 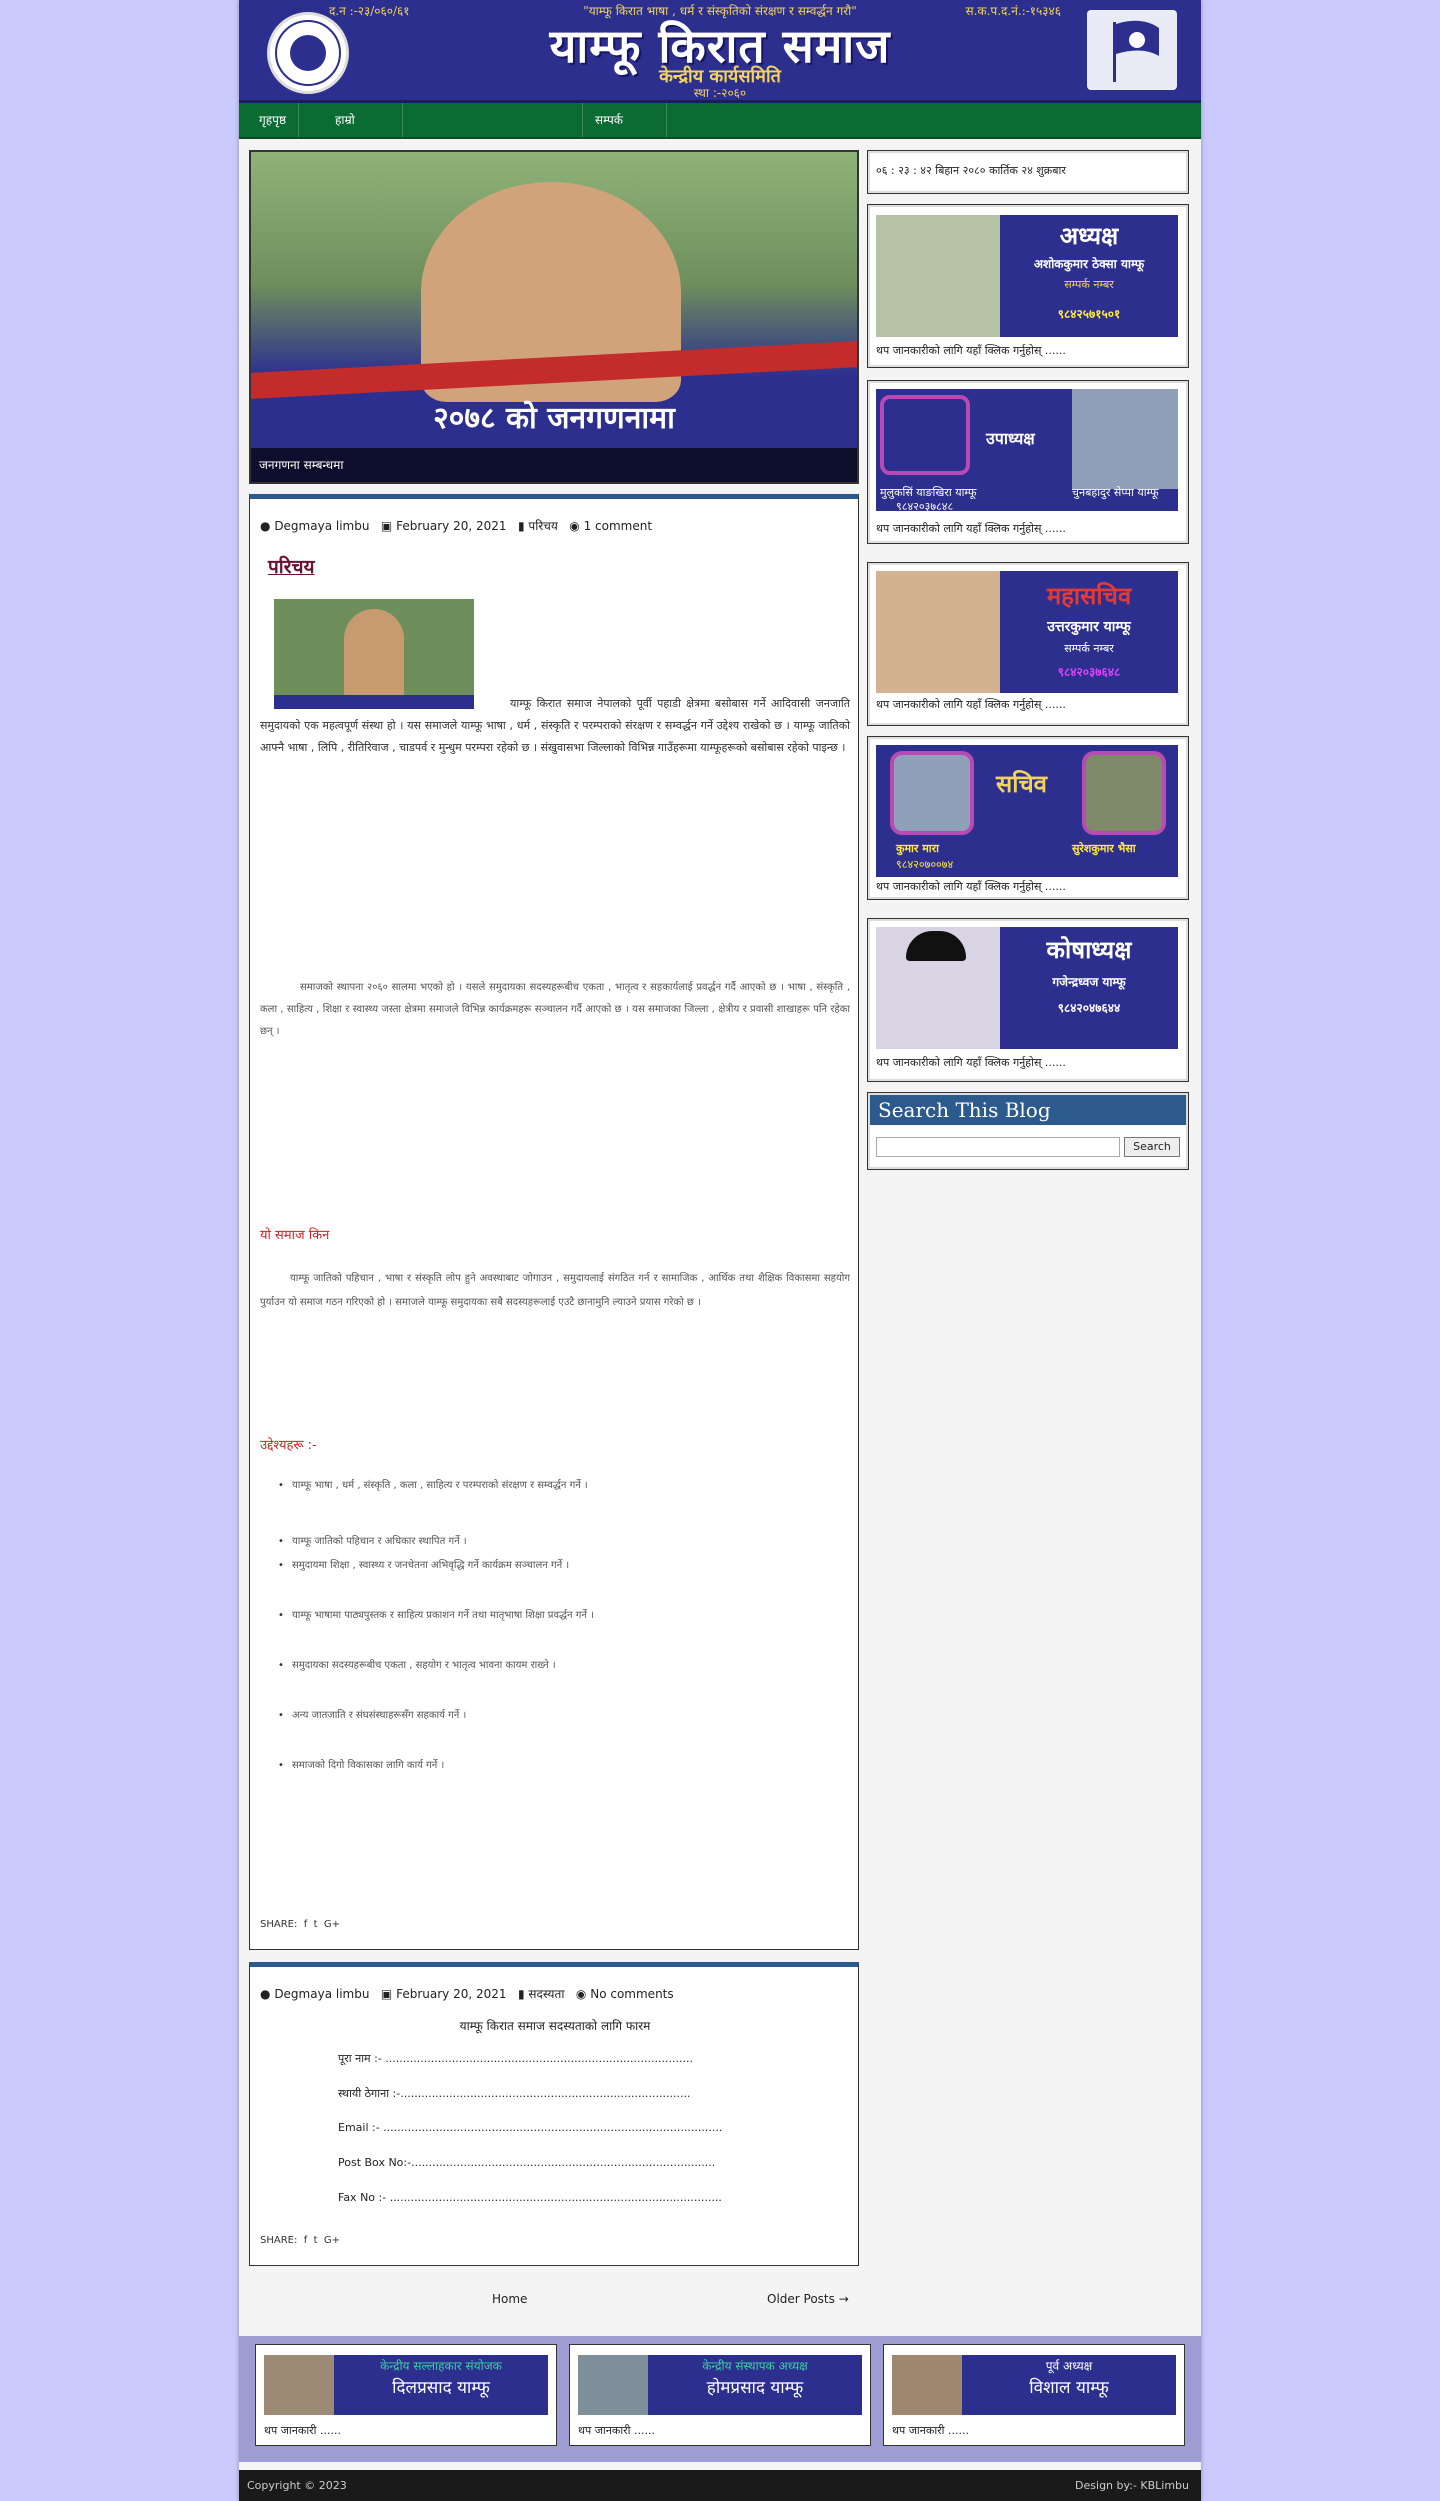 What do you see at coordinates (925, 505) in the screenshot?
I see `card-phone: ९८४२०३७८४८` at bounding box center [925, 505].